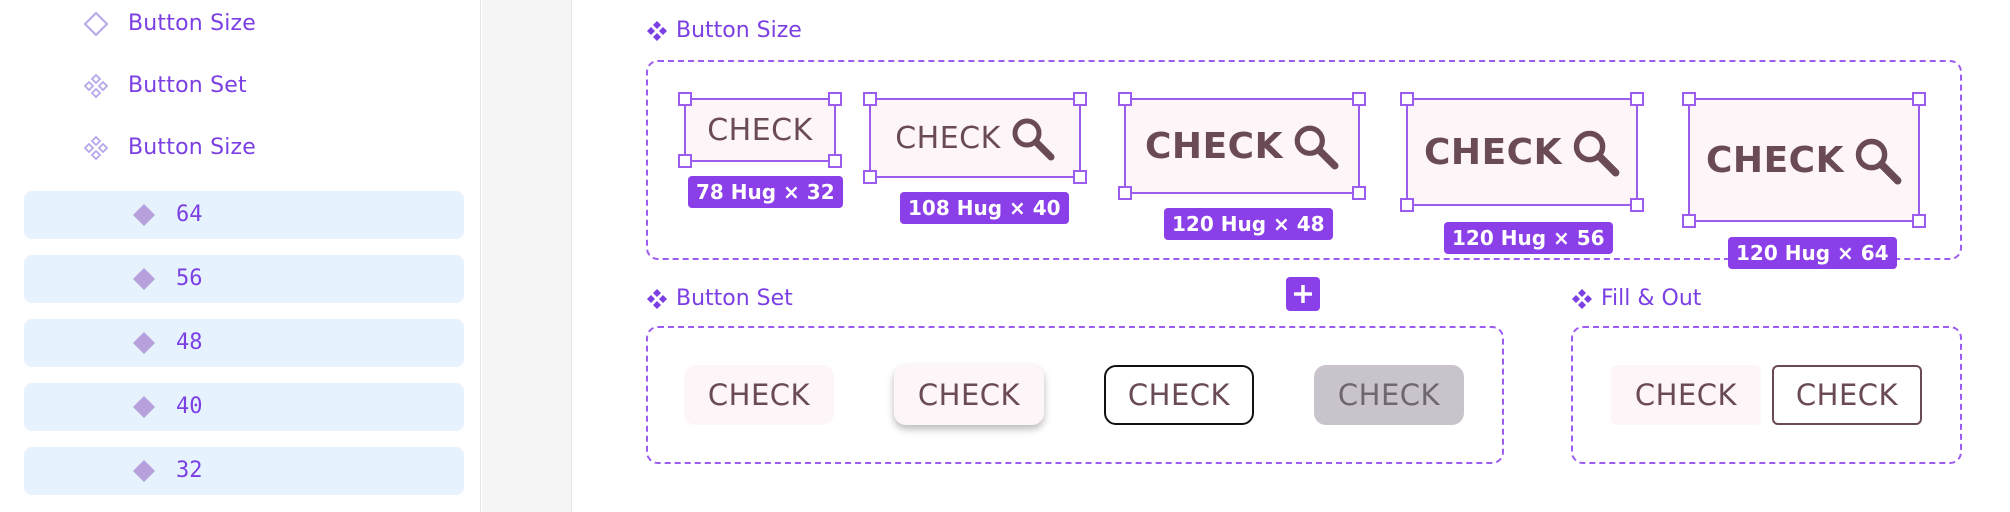 This screenshot has height=512, width=2010. What do you see at coordinates (984, 208) in the screenshot?
I see `size-badge: 108 Hug × 40` at bounding box center [984, 208].